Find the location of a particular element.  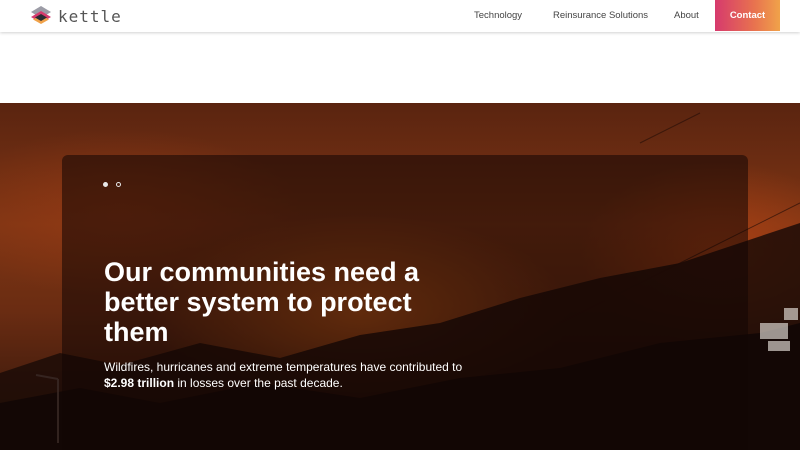

contact-button: Contact is located at coordinates (747, 15).